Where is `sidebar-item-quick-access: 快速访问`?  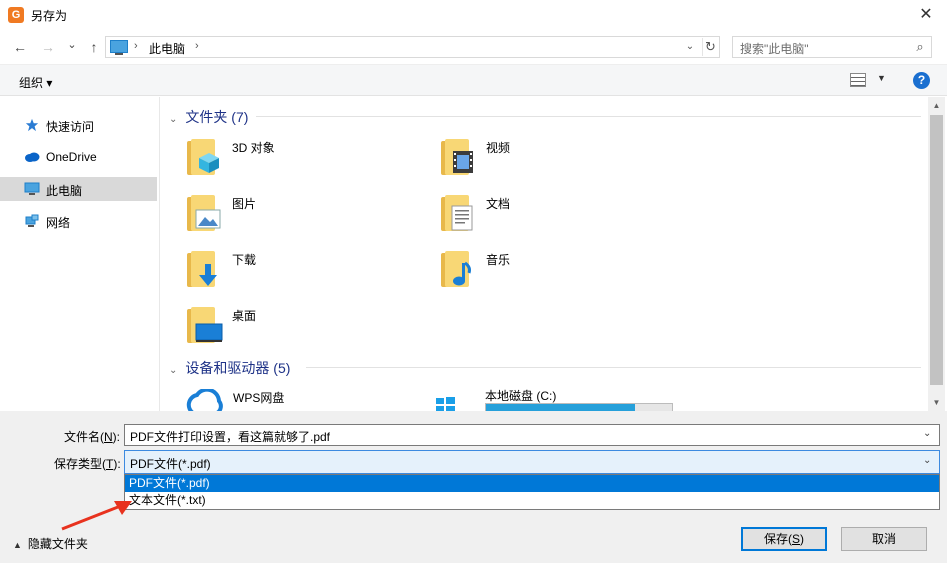 sidebar-item-quick-access: 快速访问 is located at coordinates (78, 125).